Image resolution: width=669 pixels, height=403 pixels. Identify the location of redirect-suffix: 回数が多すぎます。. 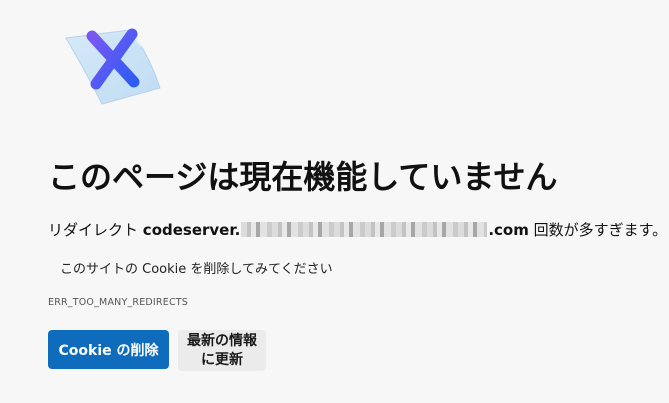
(600, 230).